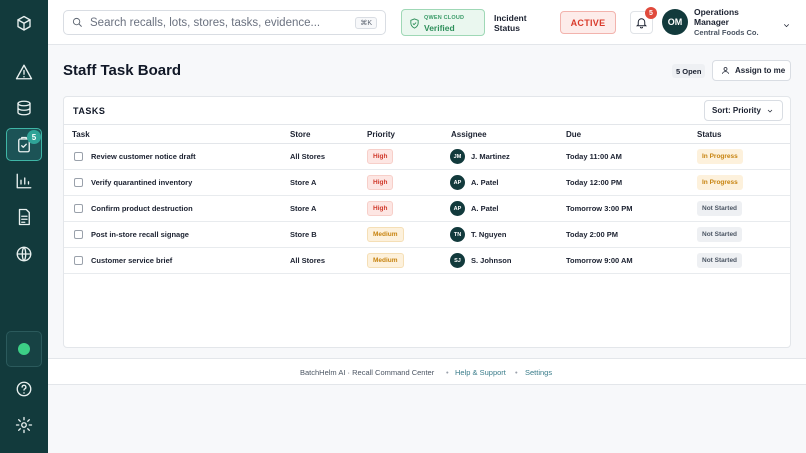 This screenshot has width=806, height=453. Describe the element at coordinates (217, 22) in the screenshot. I see `search-input` at that location.